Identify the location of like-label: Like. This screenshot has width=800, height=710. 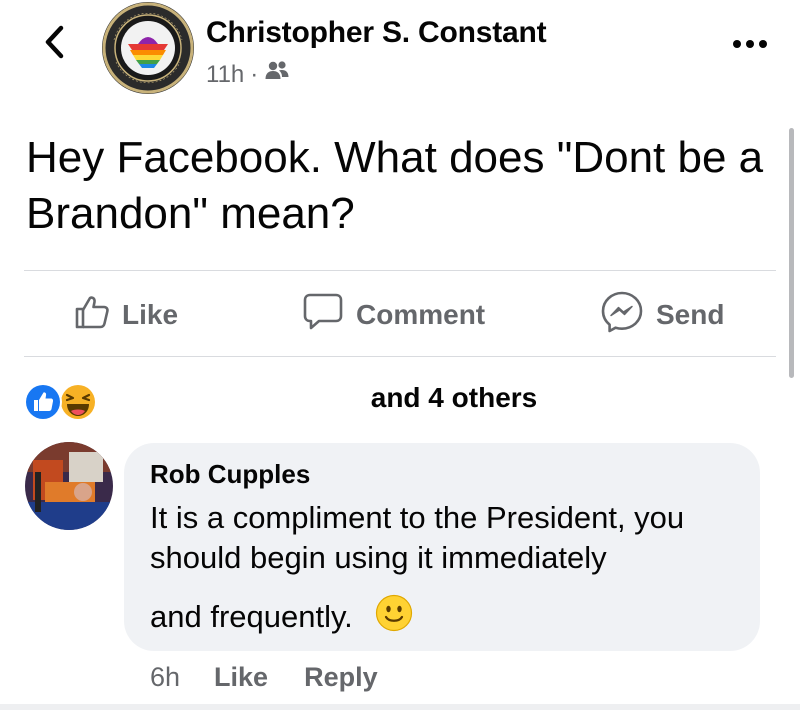
(150, 314).